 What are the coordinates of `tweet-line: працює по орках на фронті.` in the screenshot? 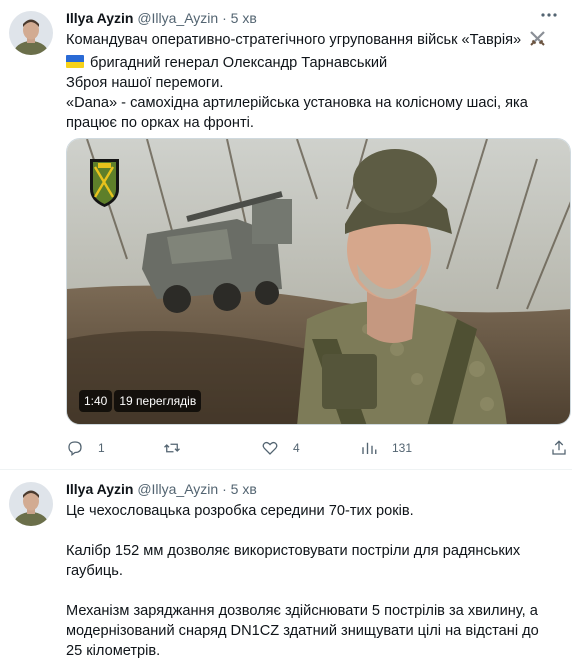 It's located at (160, 123).